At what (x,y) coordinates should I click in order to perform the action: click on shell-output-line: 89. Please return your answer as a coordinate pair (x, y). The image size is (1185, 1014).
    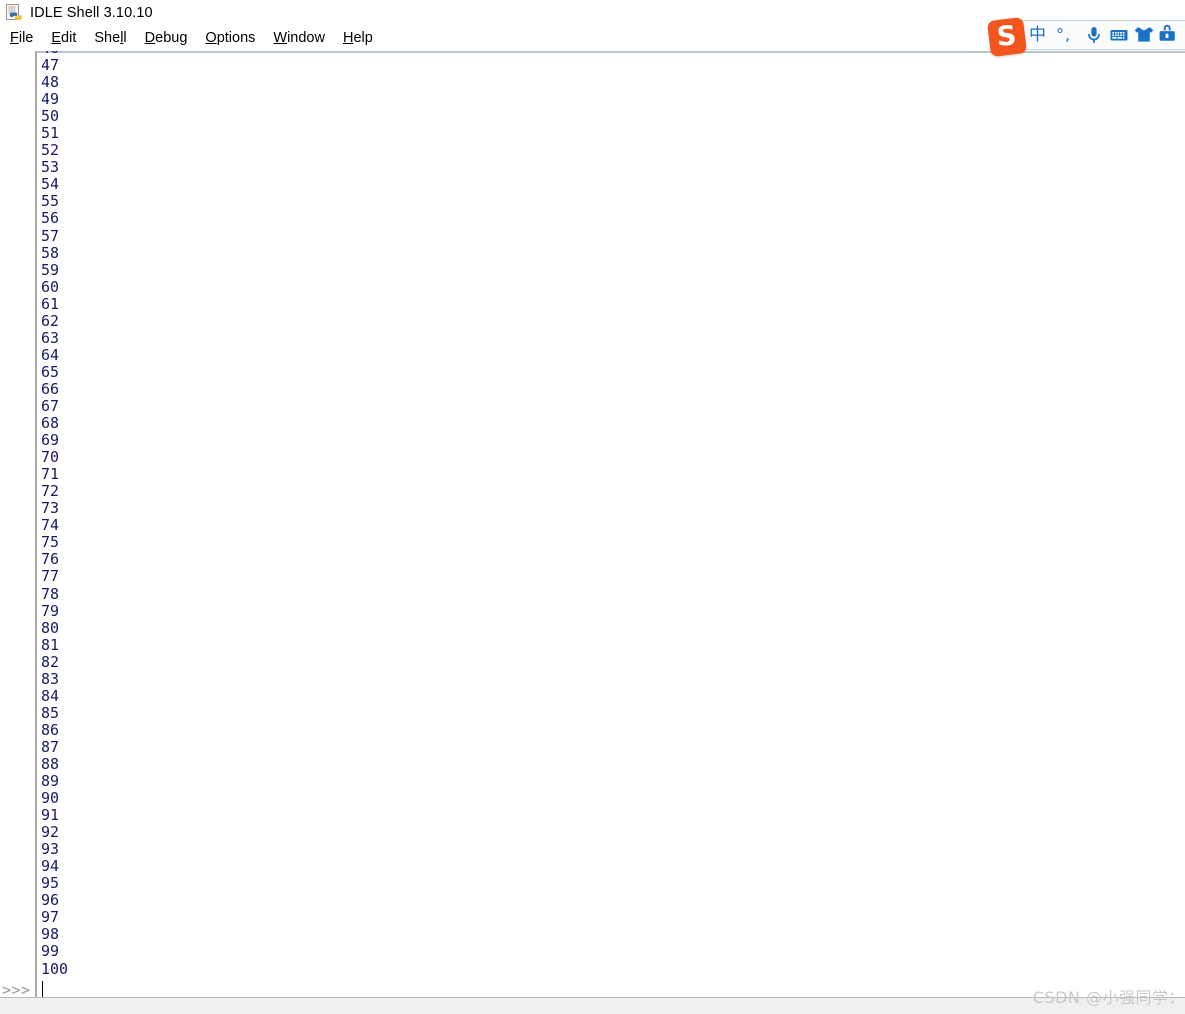
    Looking at the image, I should click on (50, 781).